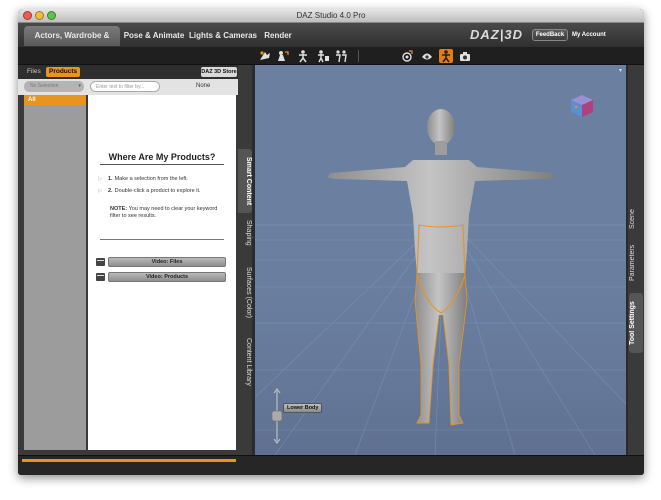 This screenshot has height=500, width=661. I want to click on camera-orbit-icon, so click(407, 56).